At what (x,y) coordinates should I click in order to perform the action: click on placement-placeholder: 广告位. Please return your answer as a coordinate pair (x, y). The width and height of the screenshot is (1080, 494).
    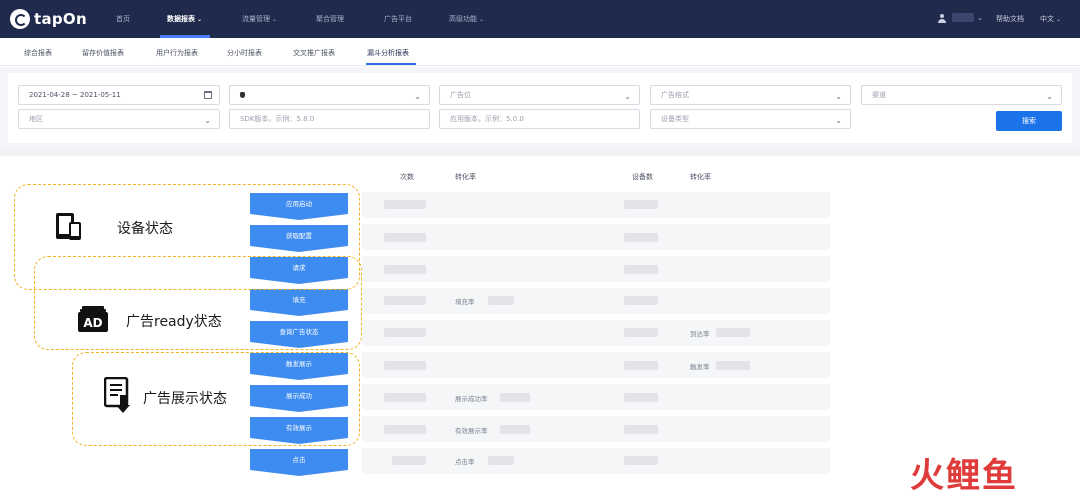
    Looking at the image, I should click on (460, 95).